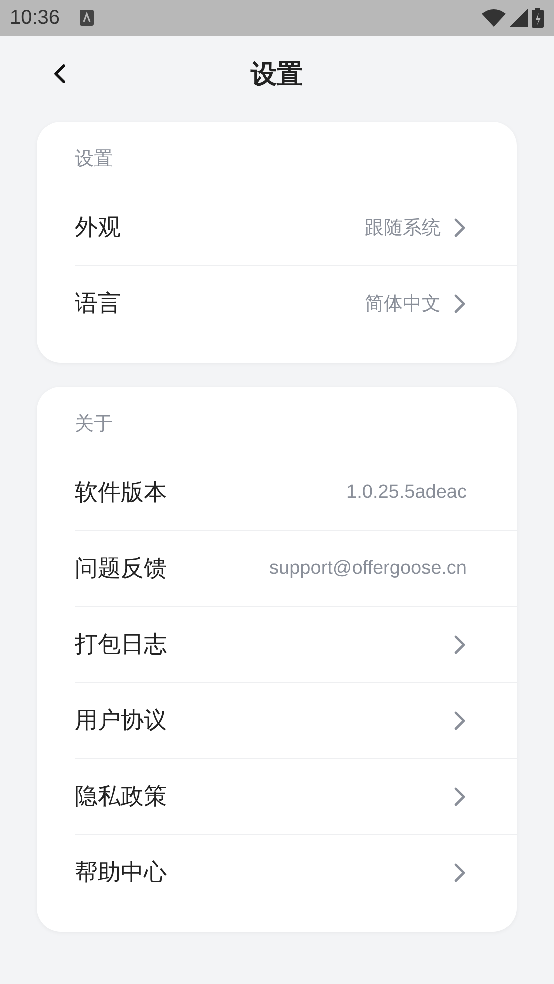 Image resolution: width=554 pixels, height=984 pixels. What do you see at coordinates (406, 493) in the screenshot?
I see `row-value: 1.0.25.5adeac` at bounding box center [406, 493].